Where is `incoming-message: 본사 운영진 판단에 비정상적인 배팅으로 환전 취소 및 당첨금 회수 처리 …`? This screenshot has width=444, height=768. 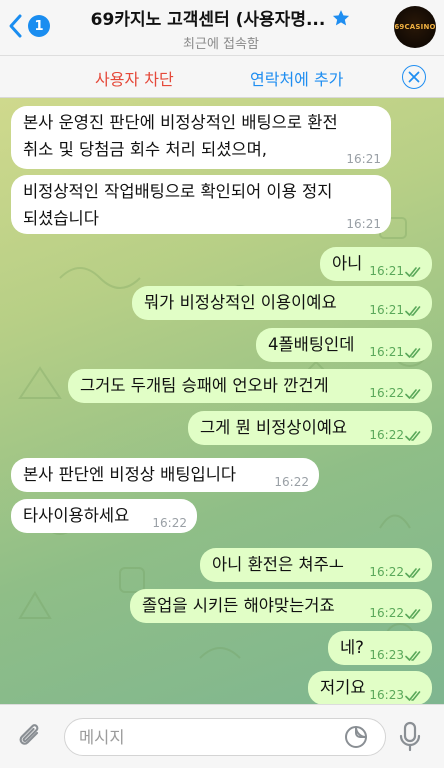
incoming-message: 본사 운영진 판단에 비정상적인 배팅으로 환전 취소 및 당첨금 회수 처리 … is located at coordinates (201, 137).